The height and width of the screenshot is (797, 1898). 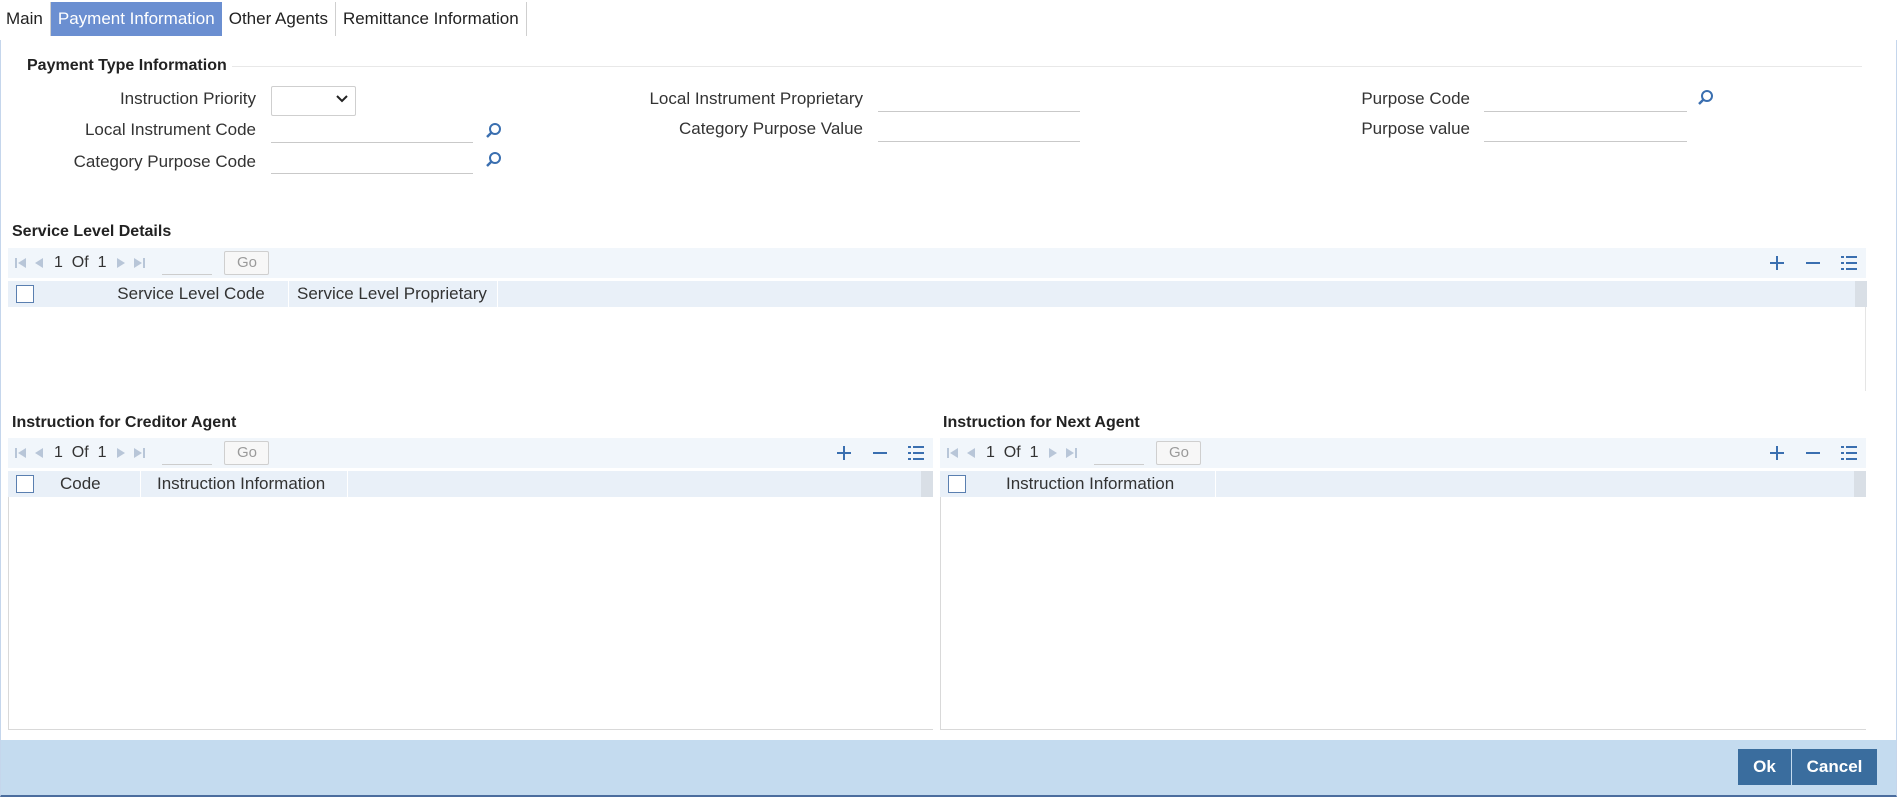 What do you see at coordinates (92, 484) in the screenshot?
I see `col-code: Code` at bounding box center [92, 484].